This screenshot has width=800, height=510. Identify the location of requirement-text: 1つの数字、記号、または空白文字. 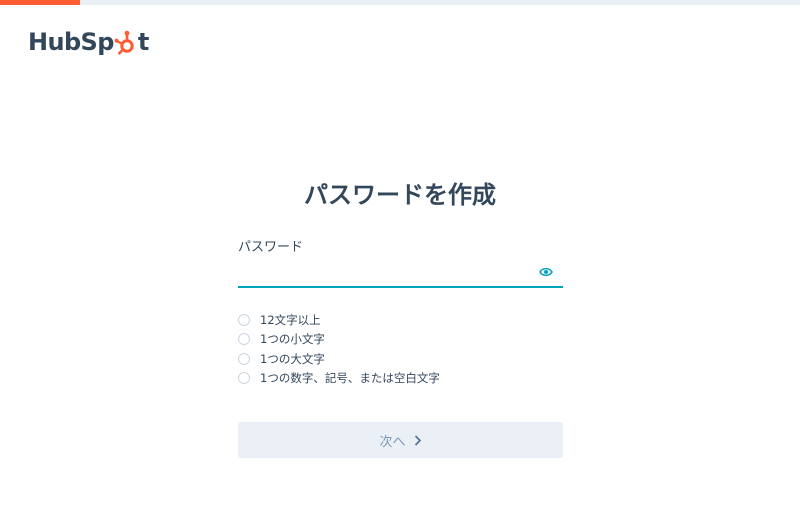
(350, 378).